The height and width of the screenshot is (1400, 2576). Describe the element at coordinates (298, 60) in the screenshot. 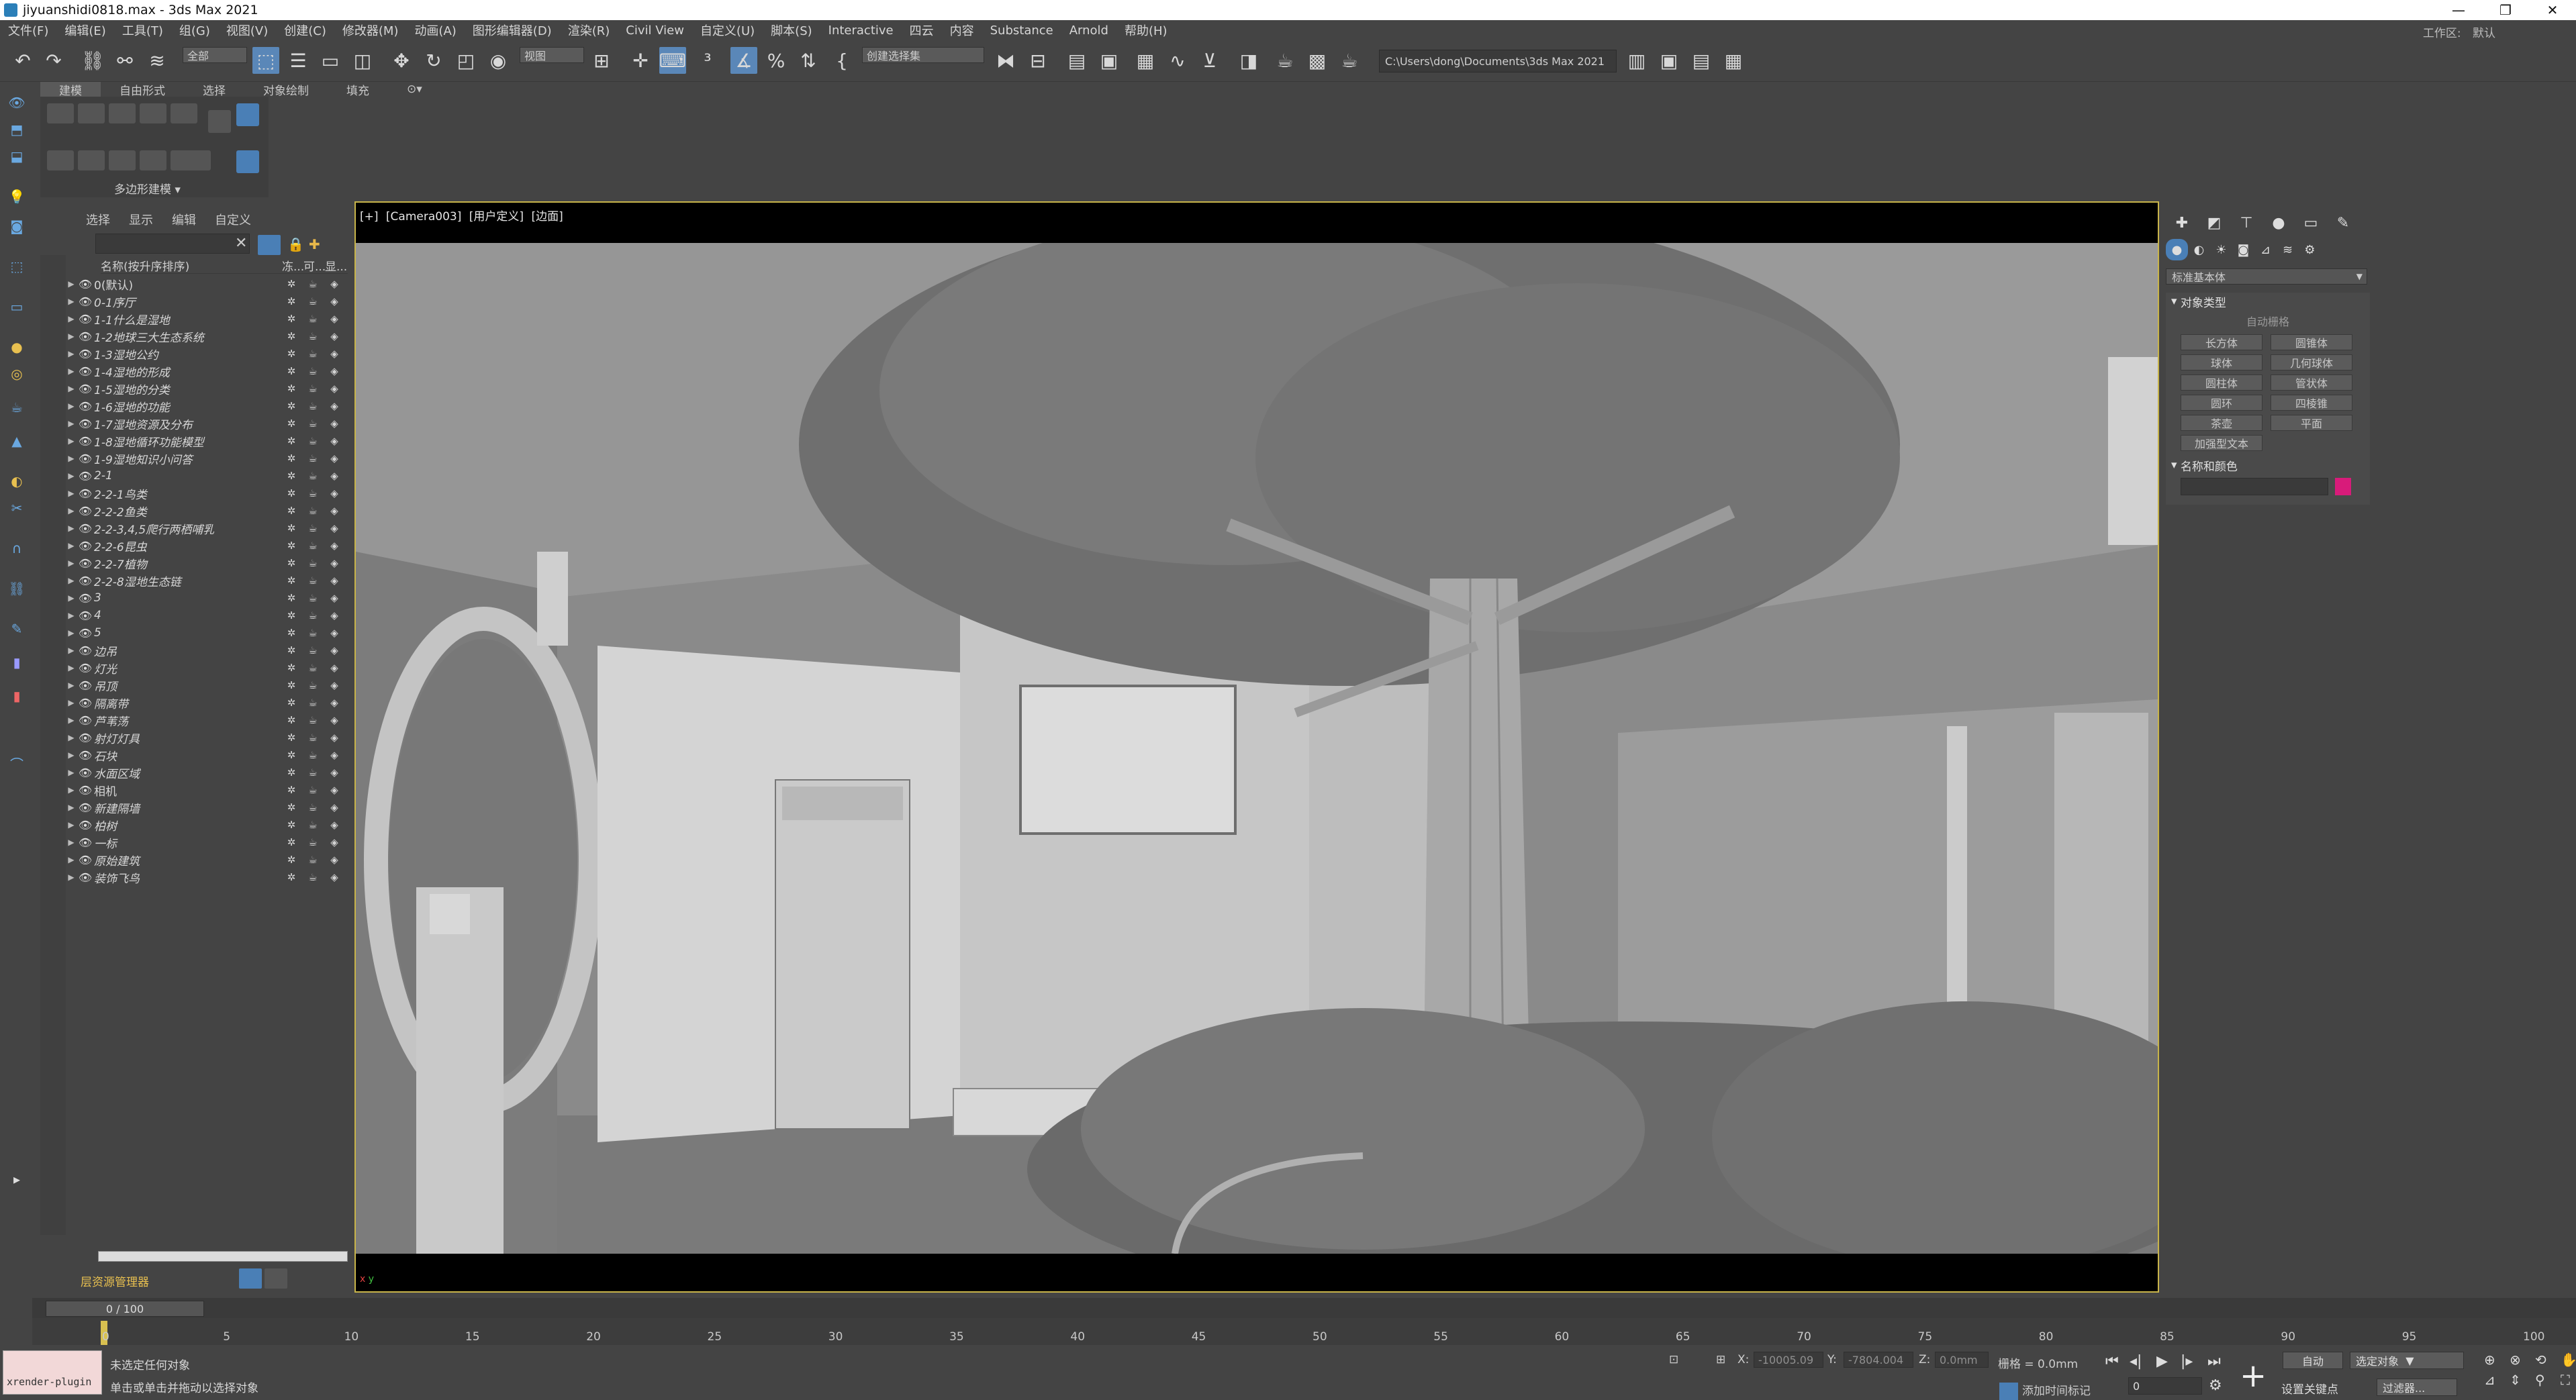

I see `select-by-name-icon: ☰` at that location.